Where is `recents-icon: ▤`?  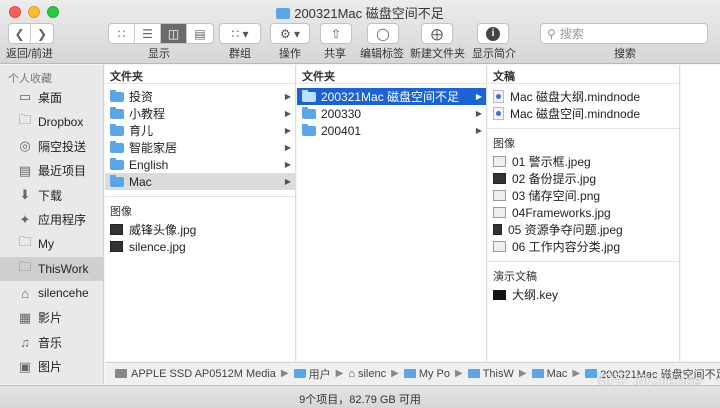 recents-icon: ▤ is located at coordinates (25, 170).